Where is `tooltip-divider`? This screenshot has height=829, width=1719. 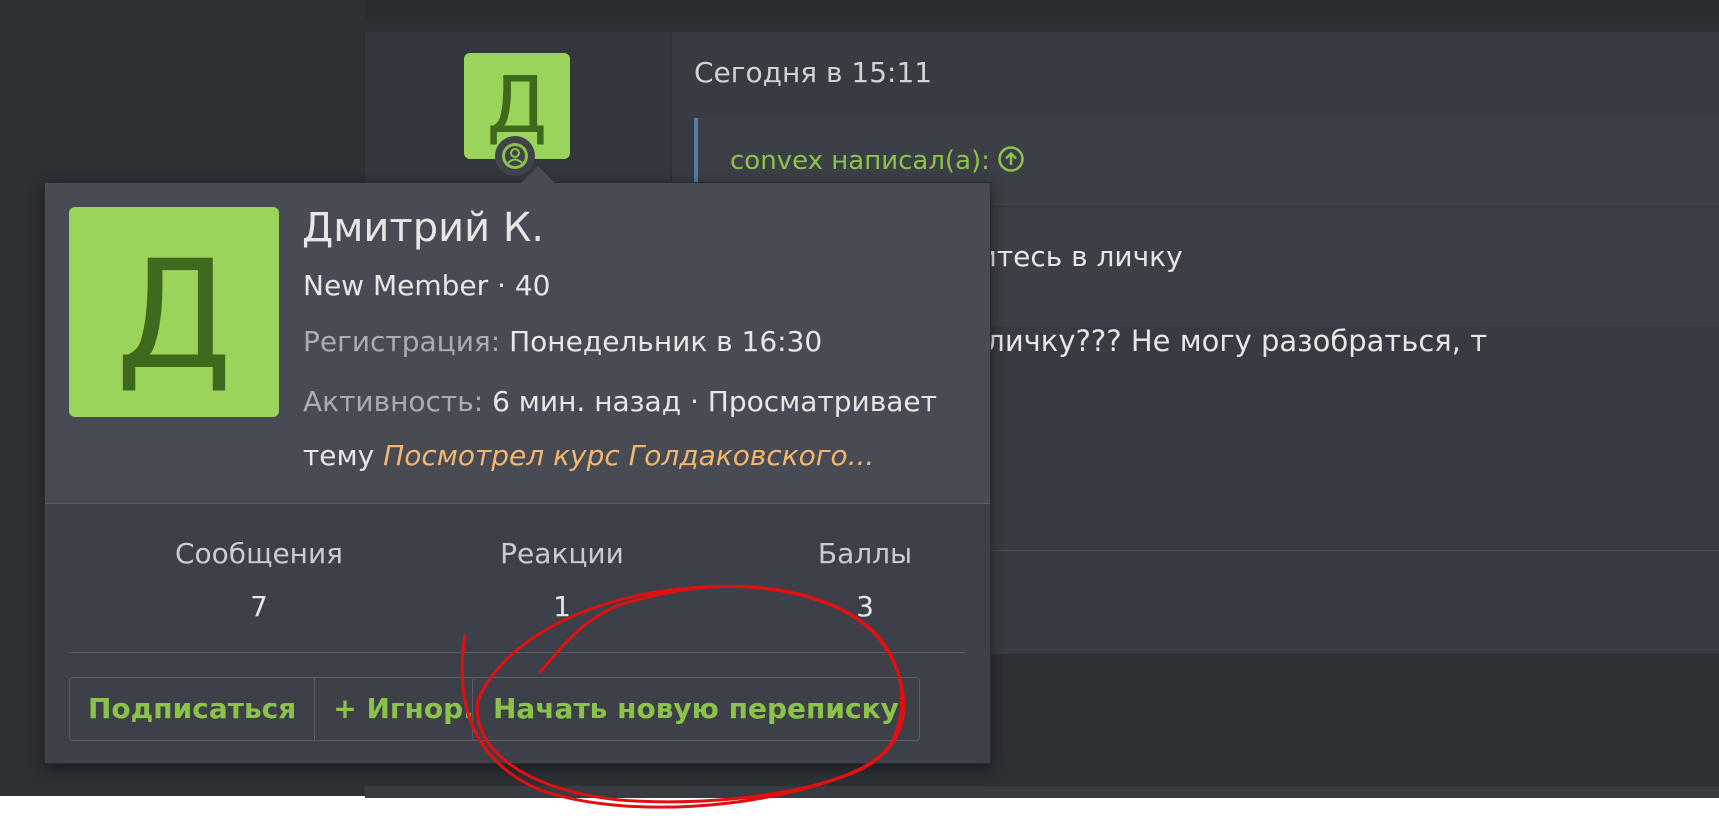 tooltip-divider is located at coordinates (517, 652).